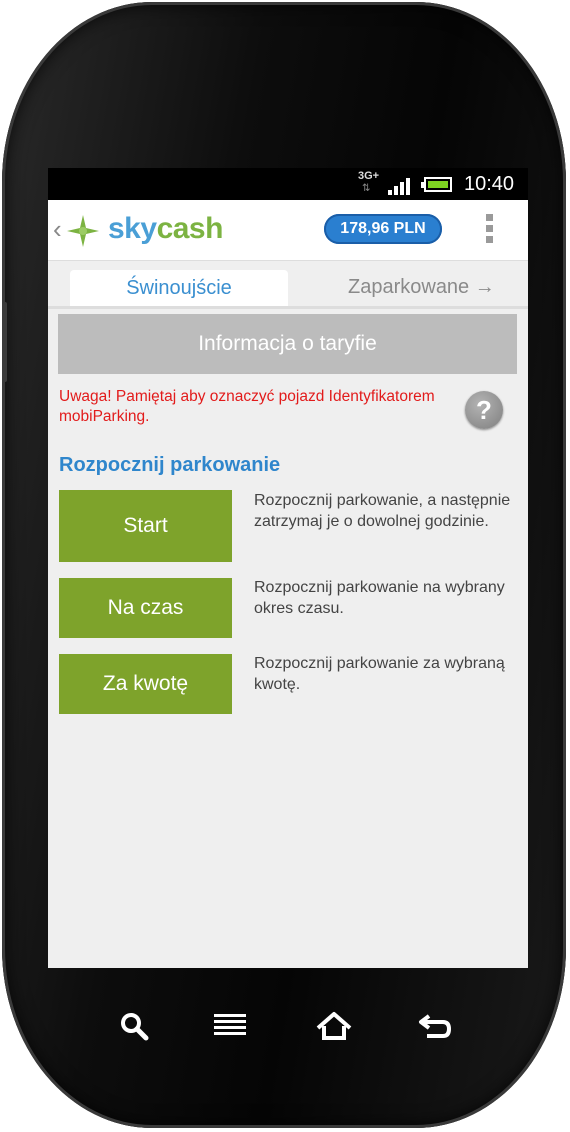 Image resolution: width=570 pixels, height=1132 pixels. Describe the element at coordinates (369, 176) in the screenshot. I see `network-type: 3G+` at that location.